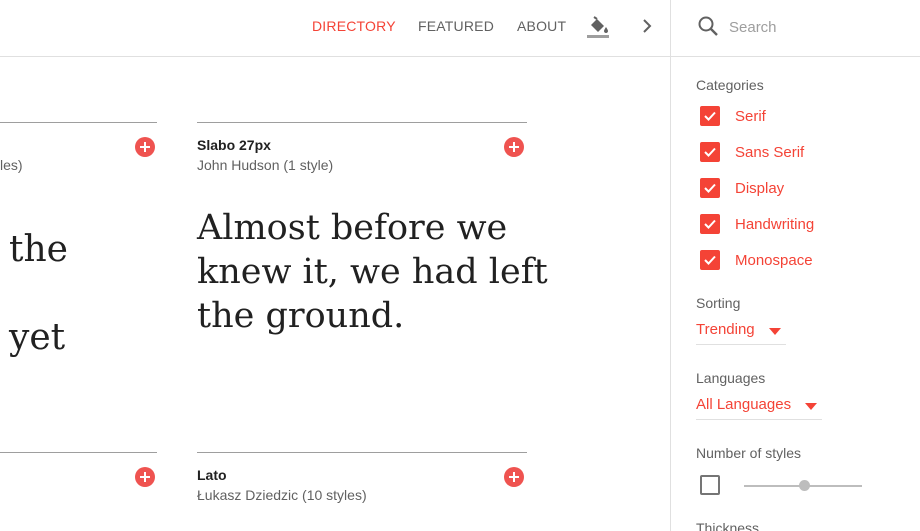  What do you see at coordinates (731, 378) in the screenshot?
I see `languages-title: Languages` at bounding box center [731, 378].